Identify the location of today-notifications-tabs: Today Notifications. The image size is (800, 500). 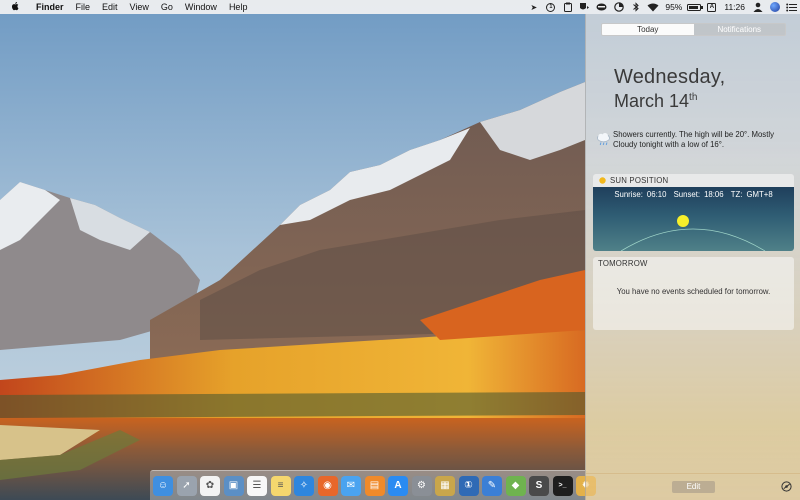
(693, 29).